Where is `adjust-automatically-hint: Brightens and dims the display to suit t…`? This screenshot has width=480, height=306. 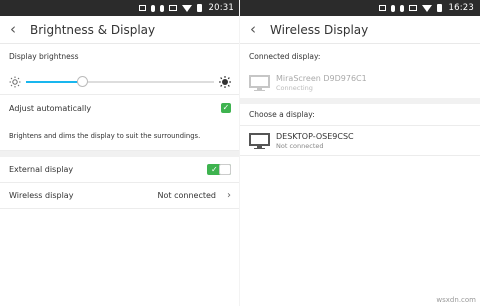
adjust-automatically-hint: Brightens and dims the display to suit t… is located at coordinates (105, 135).